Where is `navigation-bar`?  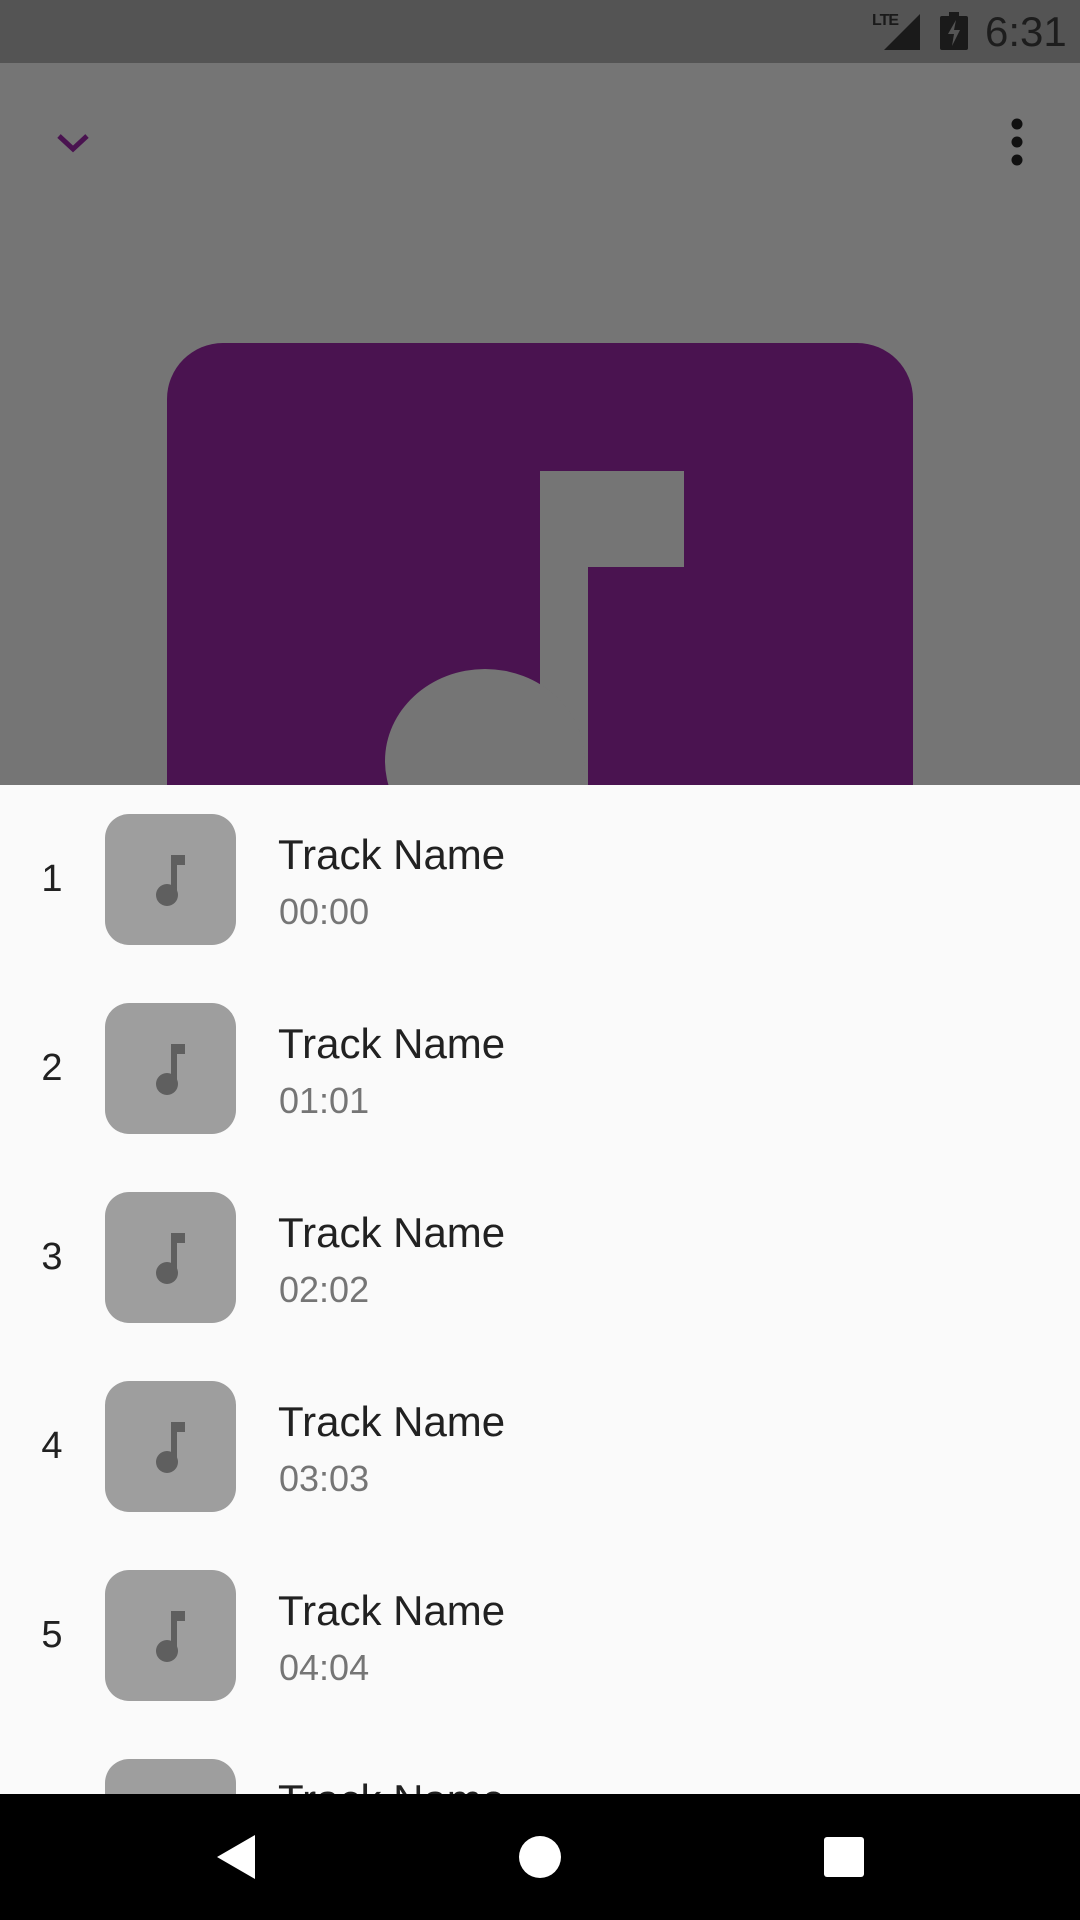
navigation-bar is located at coordinates (540, 1857).